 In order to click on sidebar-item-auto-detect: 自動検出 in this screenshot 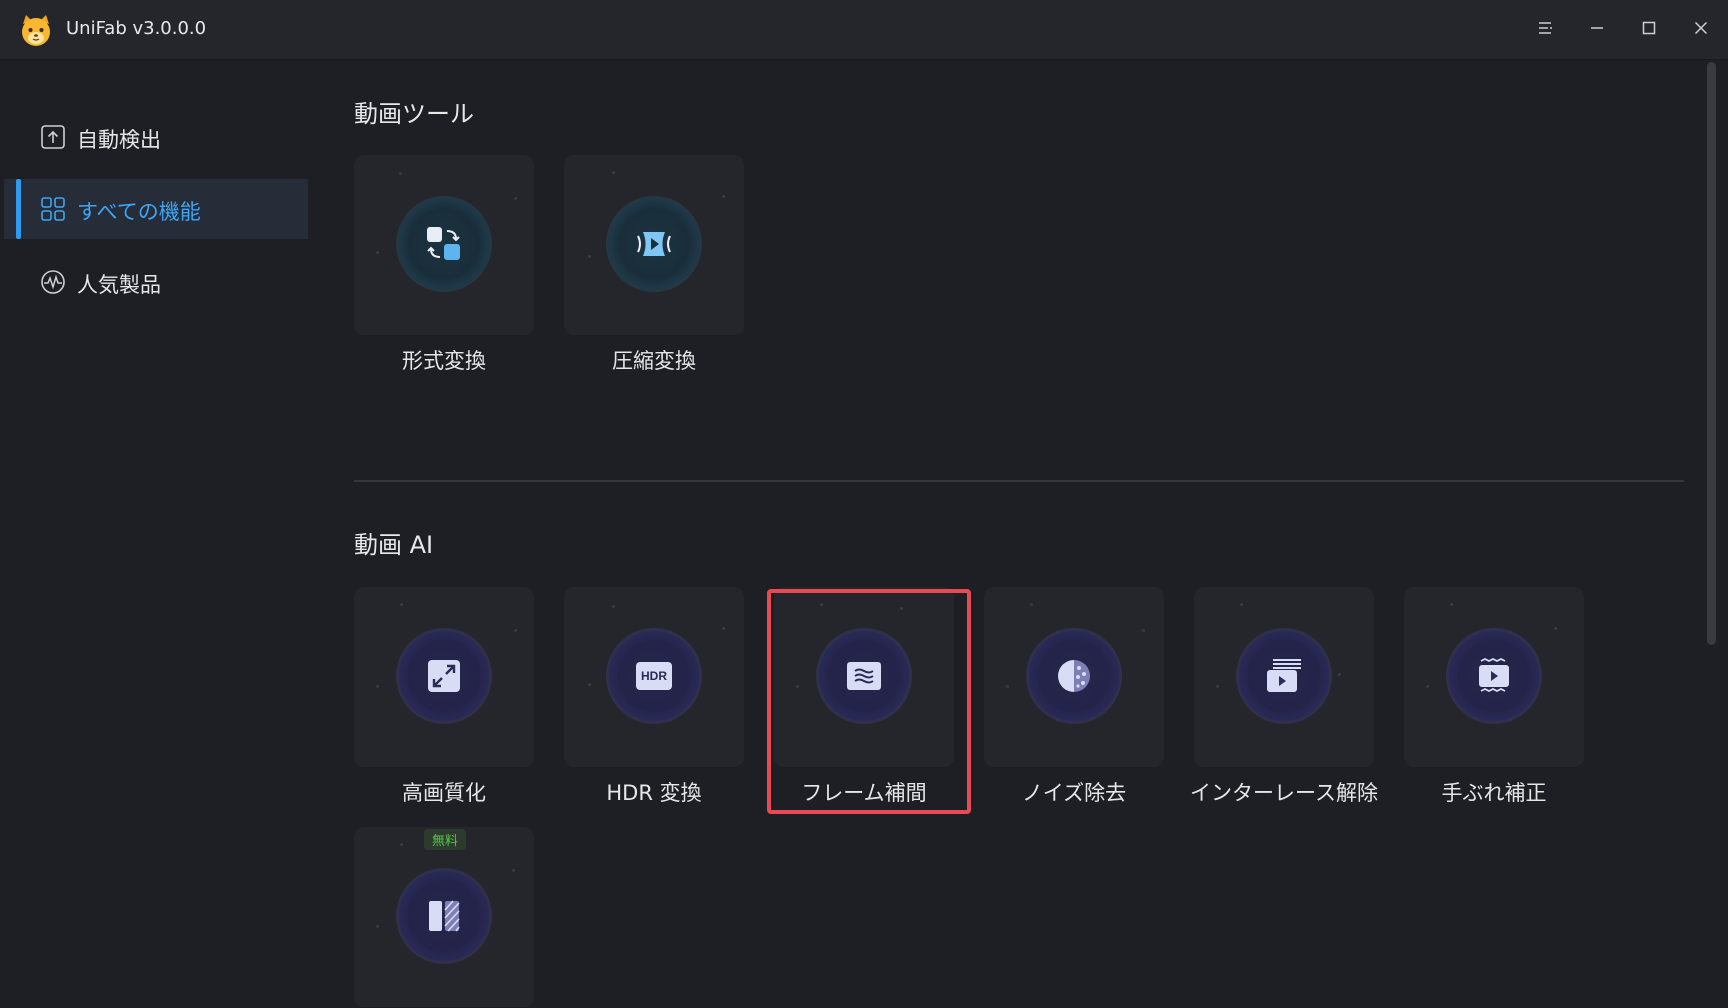, I will do `click(156, 137)`.